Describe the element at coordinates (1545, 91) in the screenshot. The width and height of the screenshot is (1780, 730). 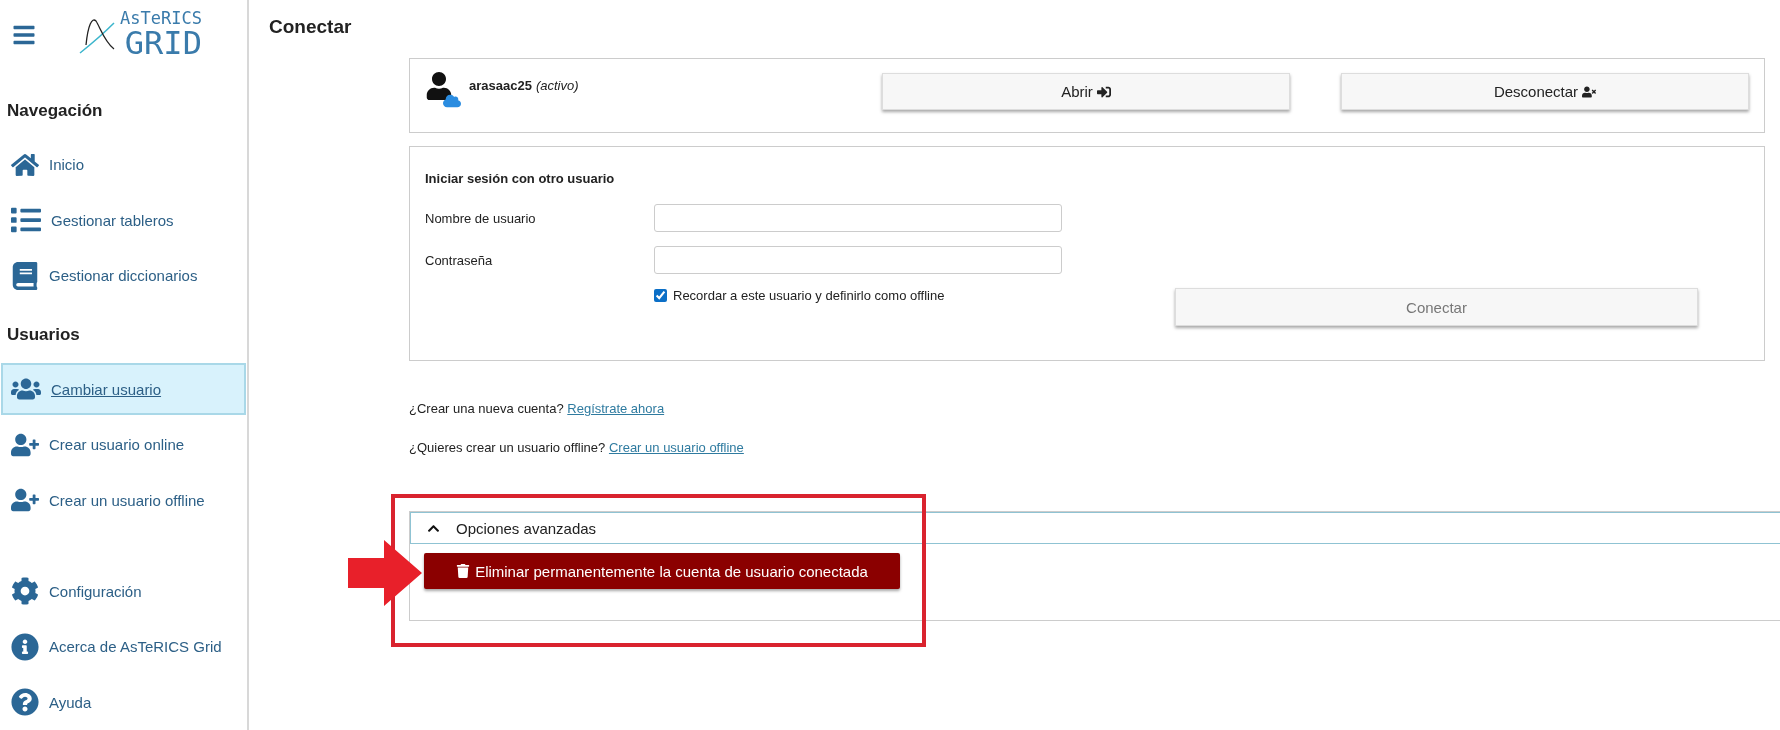
I see `action-button: Desconectar` at that location.